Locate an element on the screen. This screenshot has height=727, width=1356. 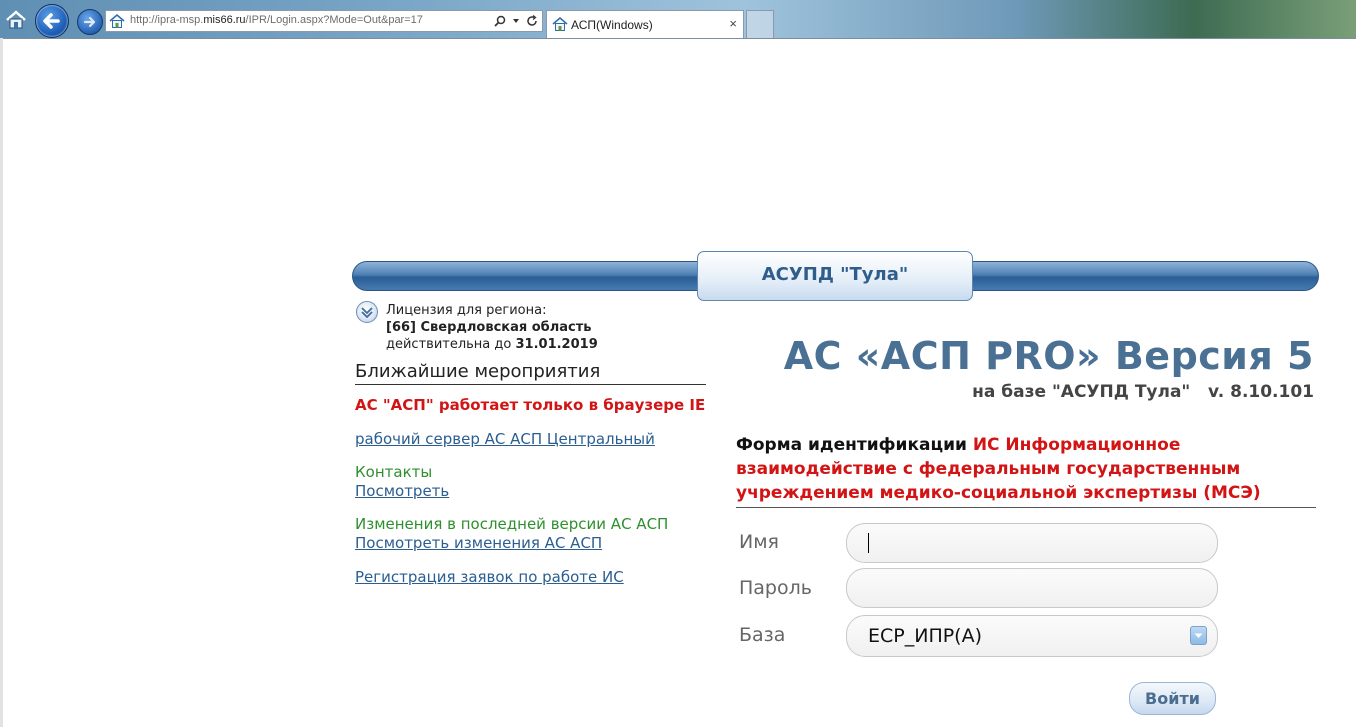
new-tab-button is located at coordinates (760, 24).